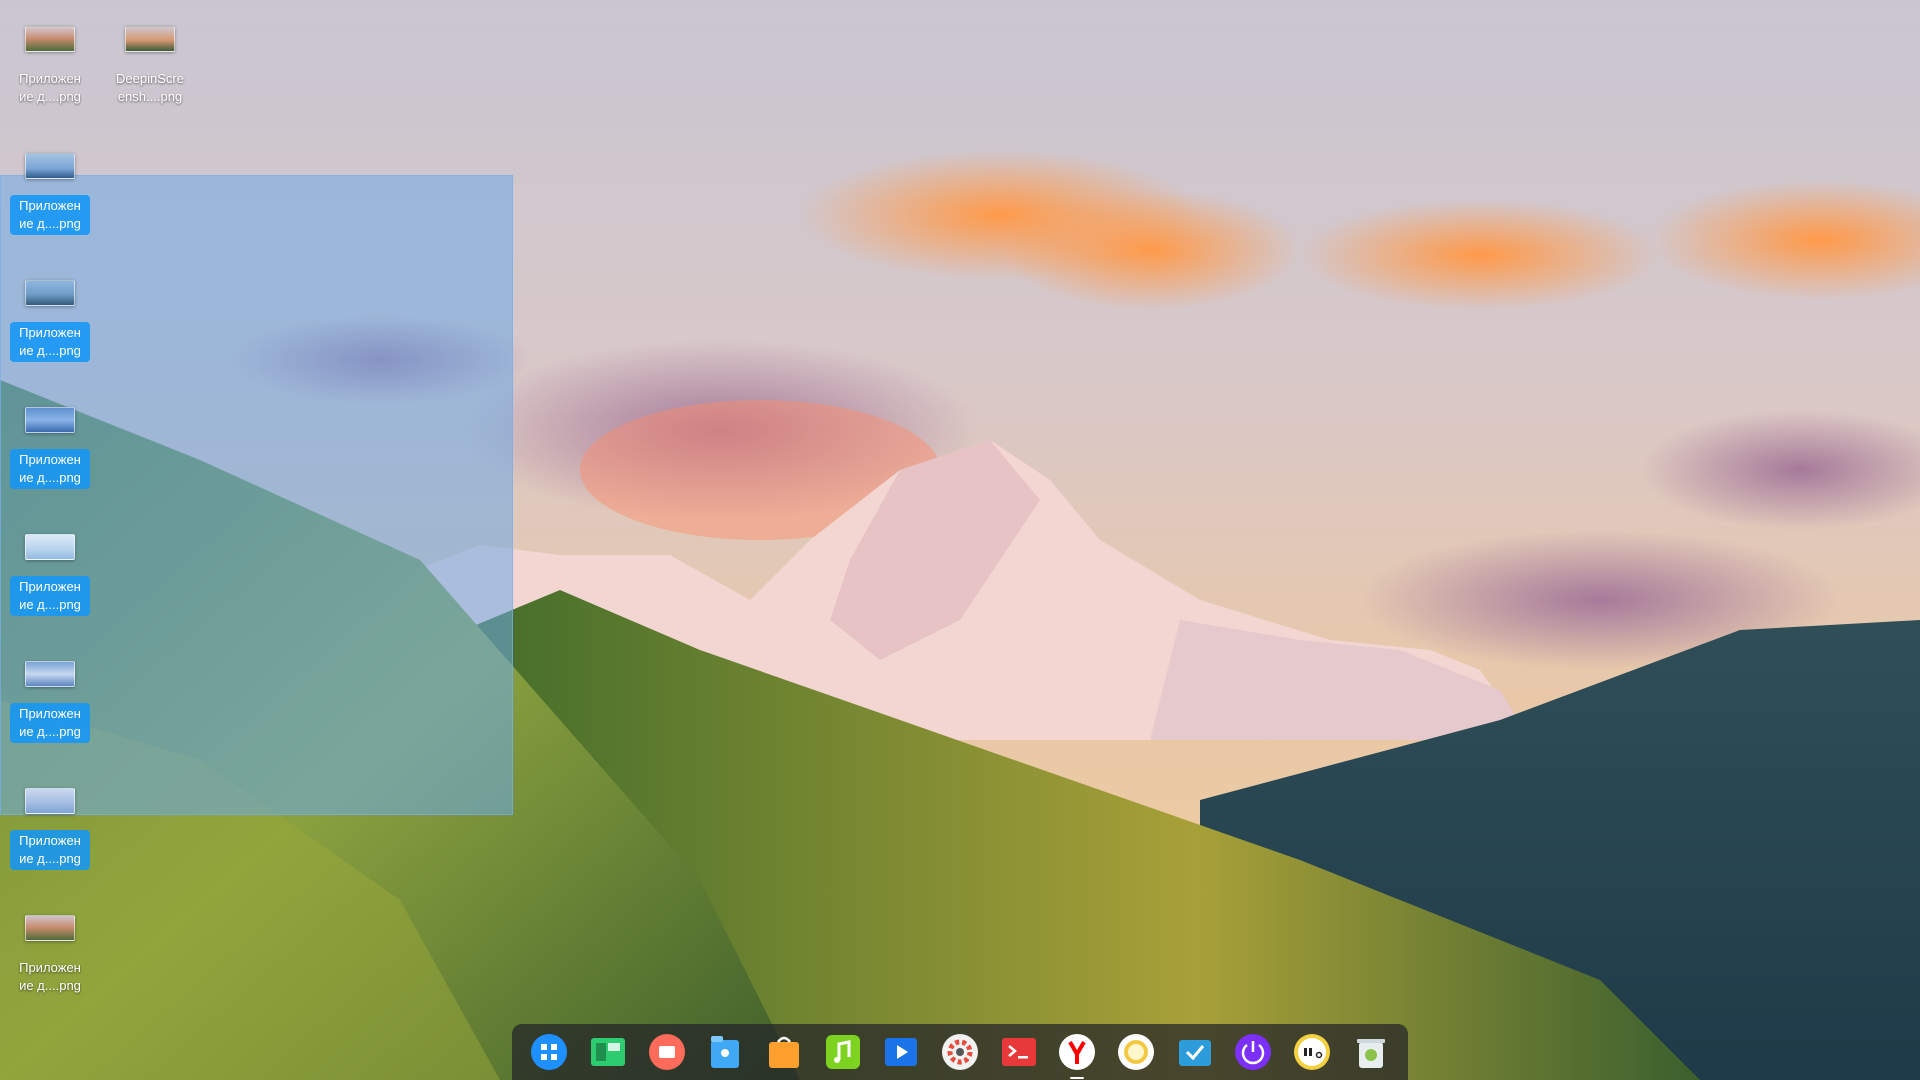 The height and width of the screenshot is (1080, 1920). What do you see at coordinates (1077, 1078) in the screenshot?
I see `running-indicator` at bounding box center [1077, 1078].